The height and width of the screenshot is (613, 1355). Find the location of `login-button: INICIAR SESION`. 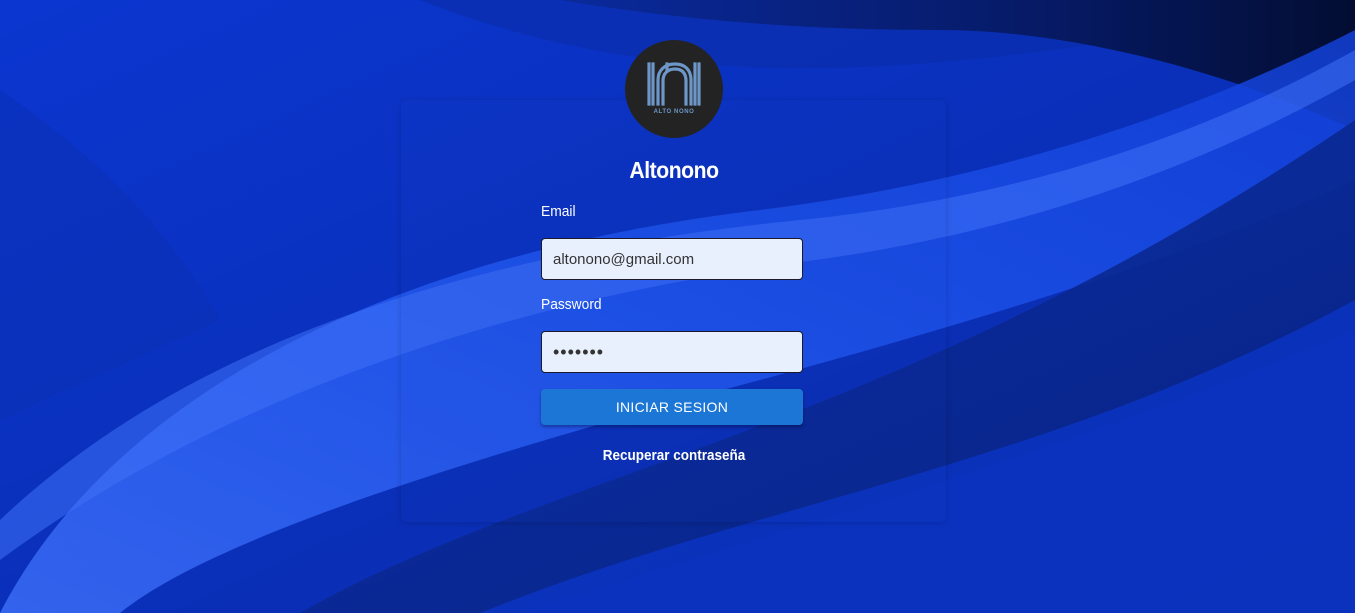

login-button: INICIAR SESION is located at coordinates (672, 407).